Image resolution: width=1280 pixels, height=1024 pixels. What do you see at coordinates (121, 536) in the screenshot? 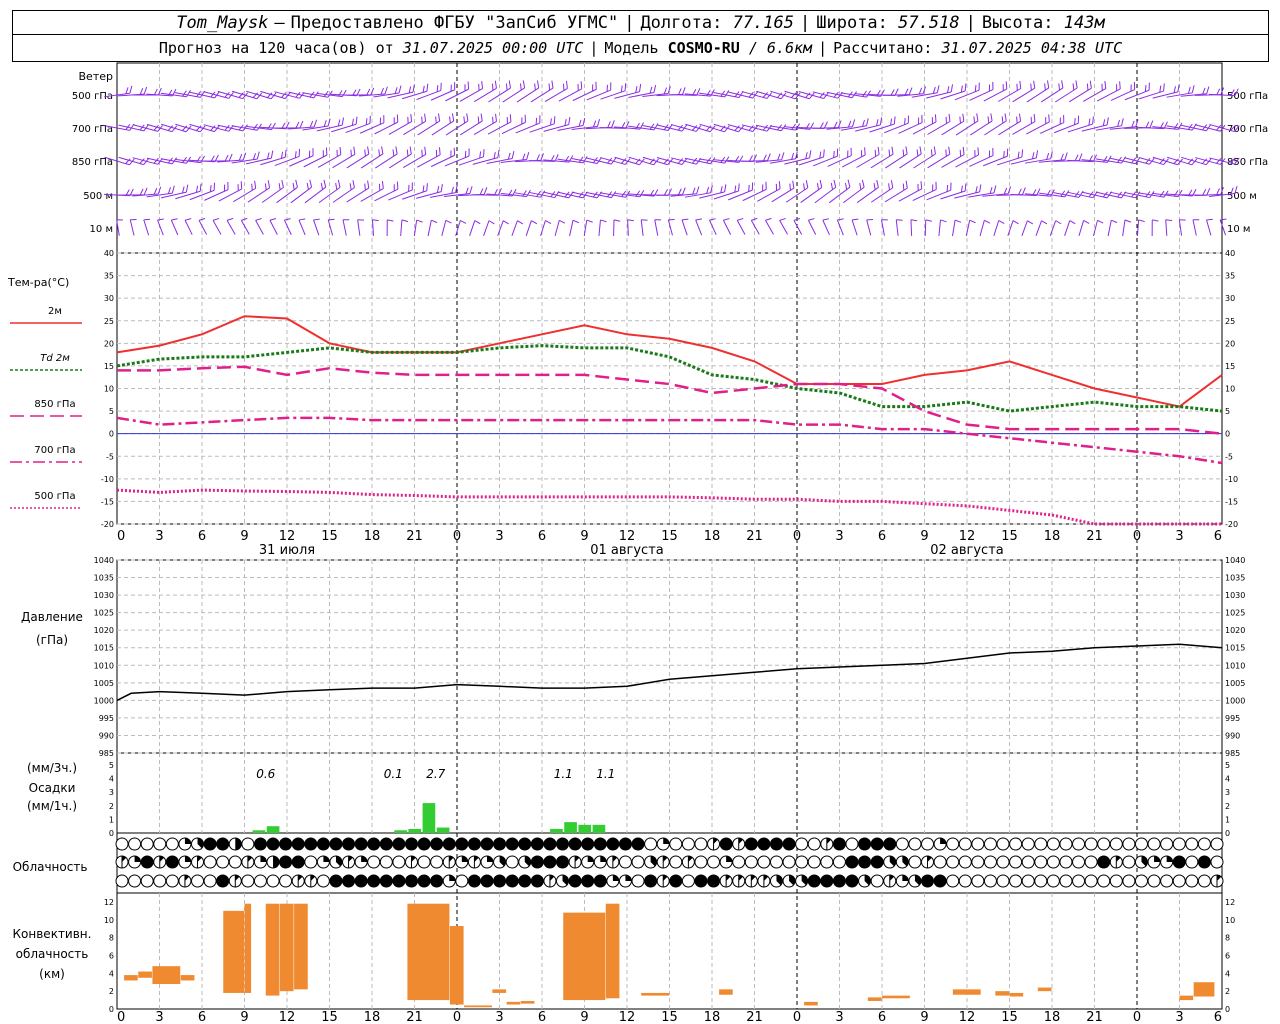
I see `x-tick-label: 0` at bounding box center [121, 536].